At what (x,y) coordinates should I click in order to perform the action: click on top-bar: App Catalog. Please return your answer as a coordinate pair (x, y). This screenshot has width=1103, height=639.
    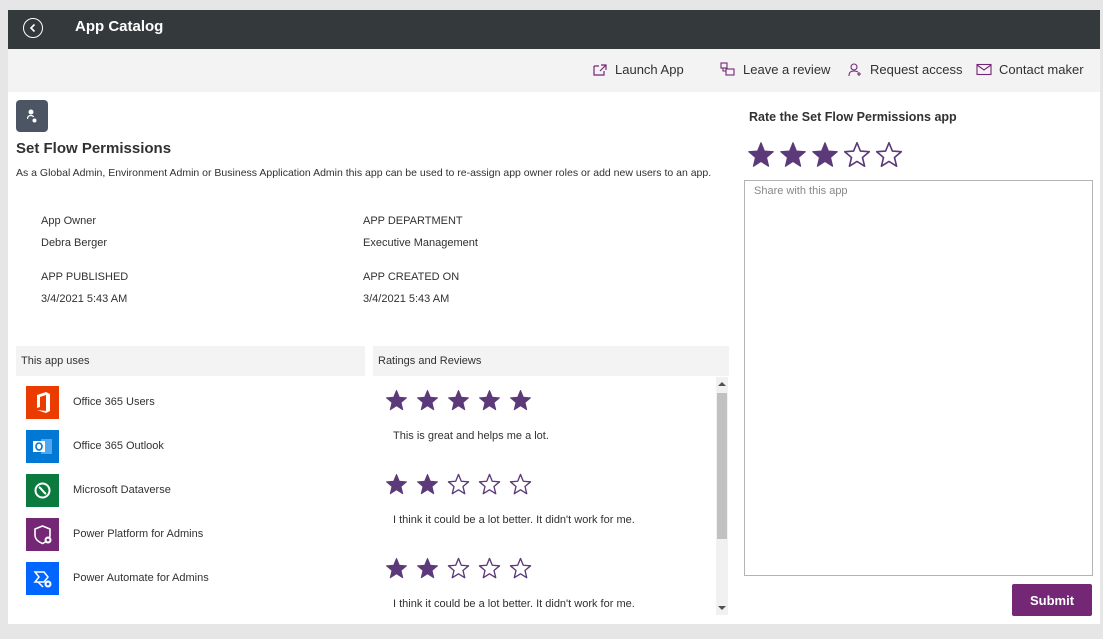
    Looking at the image, I should click on (554, 29).